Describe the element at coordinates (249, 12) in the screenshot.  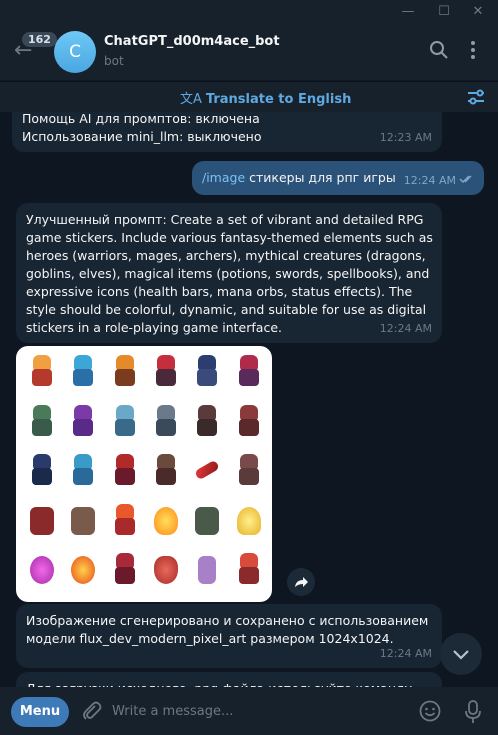
I see `window-titlebar: — ☐ ✕` at that location.